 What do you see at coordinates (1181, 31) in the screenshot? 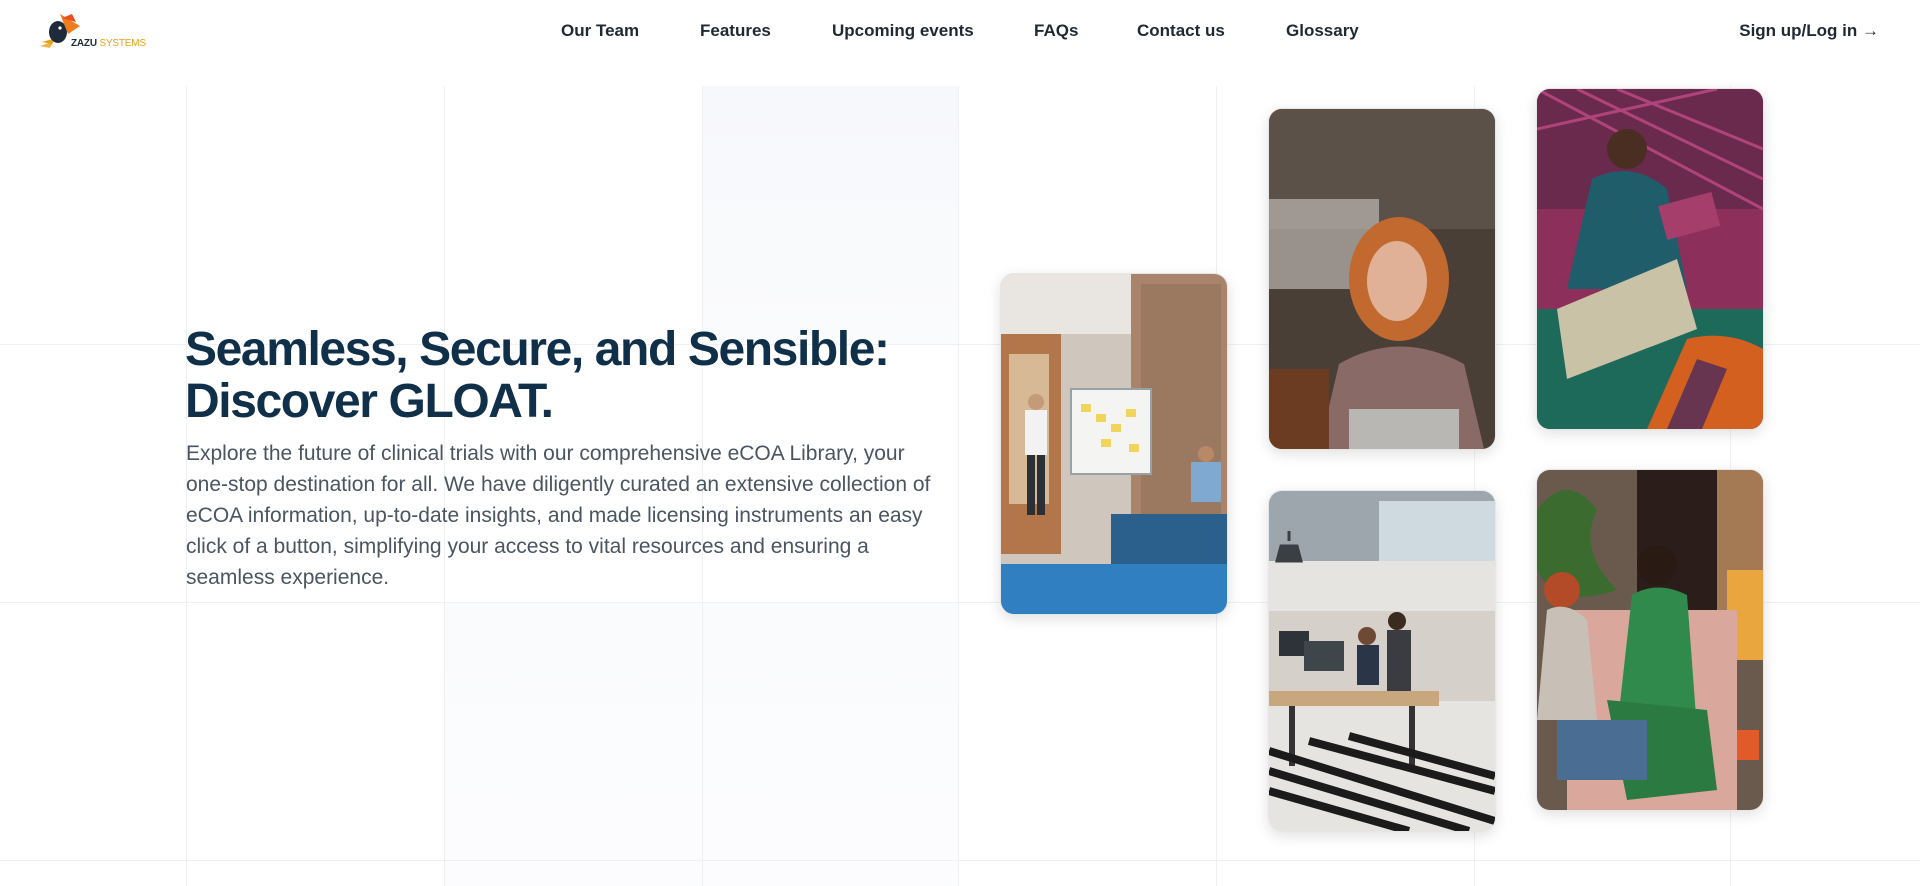
I see `nav-contact-us: Contact us` at bounding box center [1181, 31].